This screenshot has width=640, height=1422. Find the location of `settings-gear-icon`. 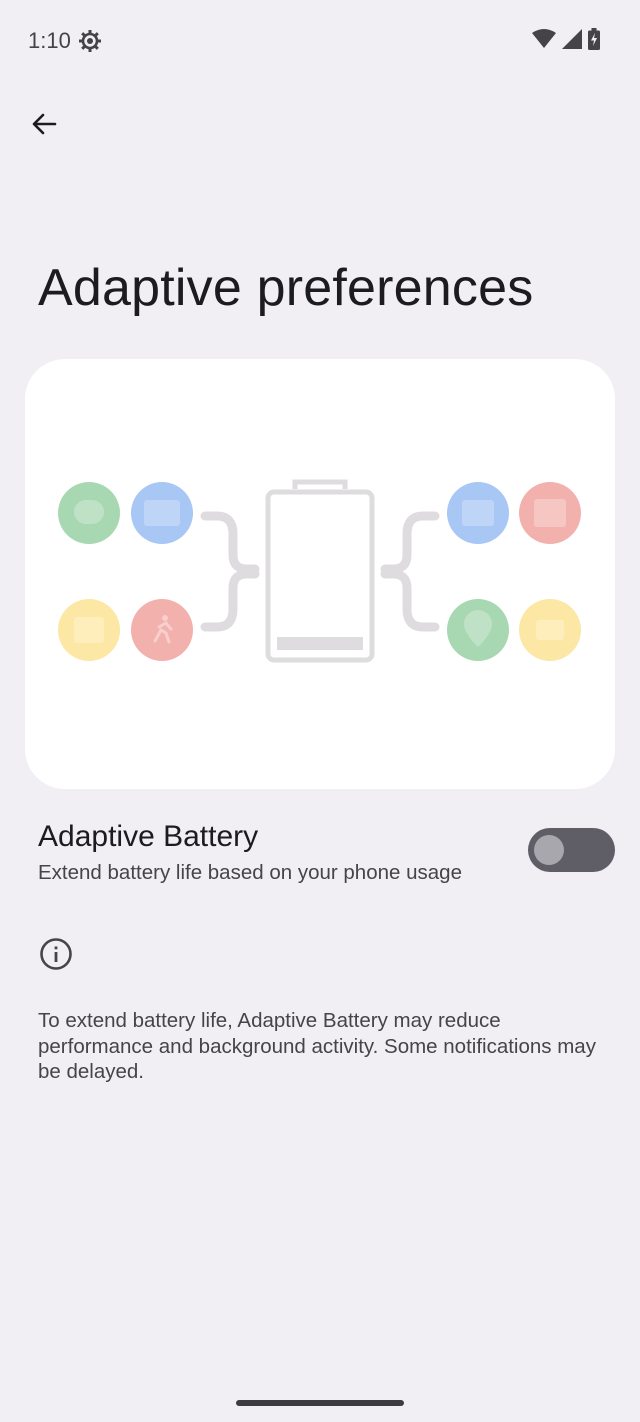

settings-gear-icon is located at coordinates (90, 41).